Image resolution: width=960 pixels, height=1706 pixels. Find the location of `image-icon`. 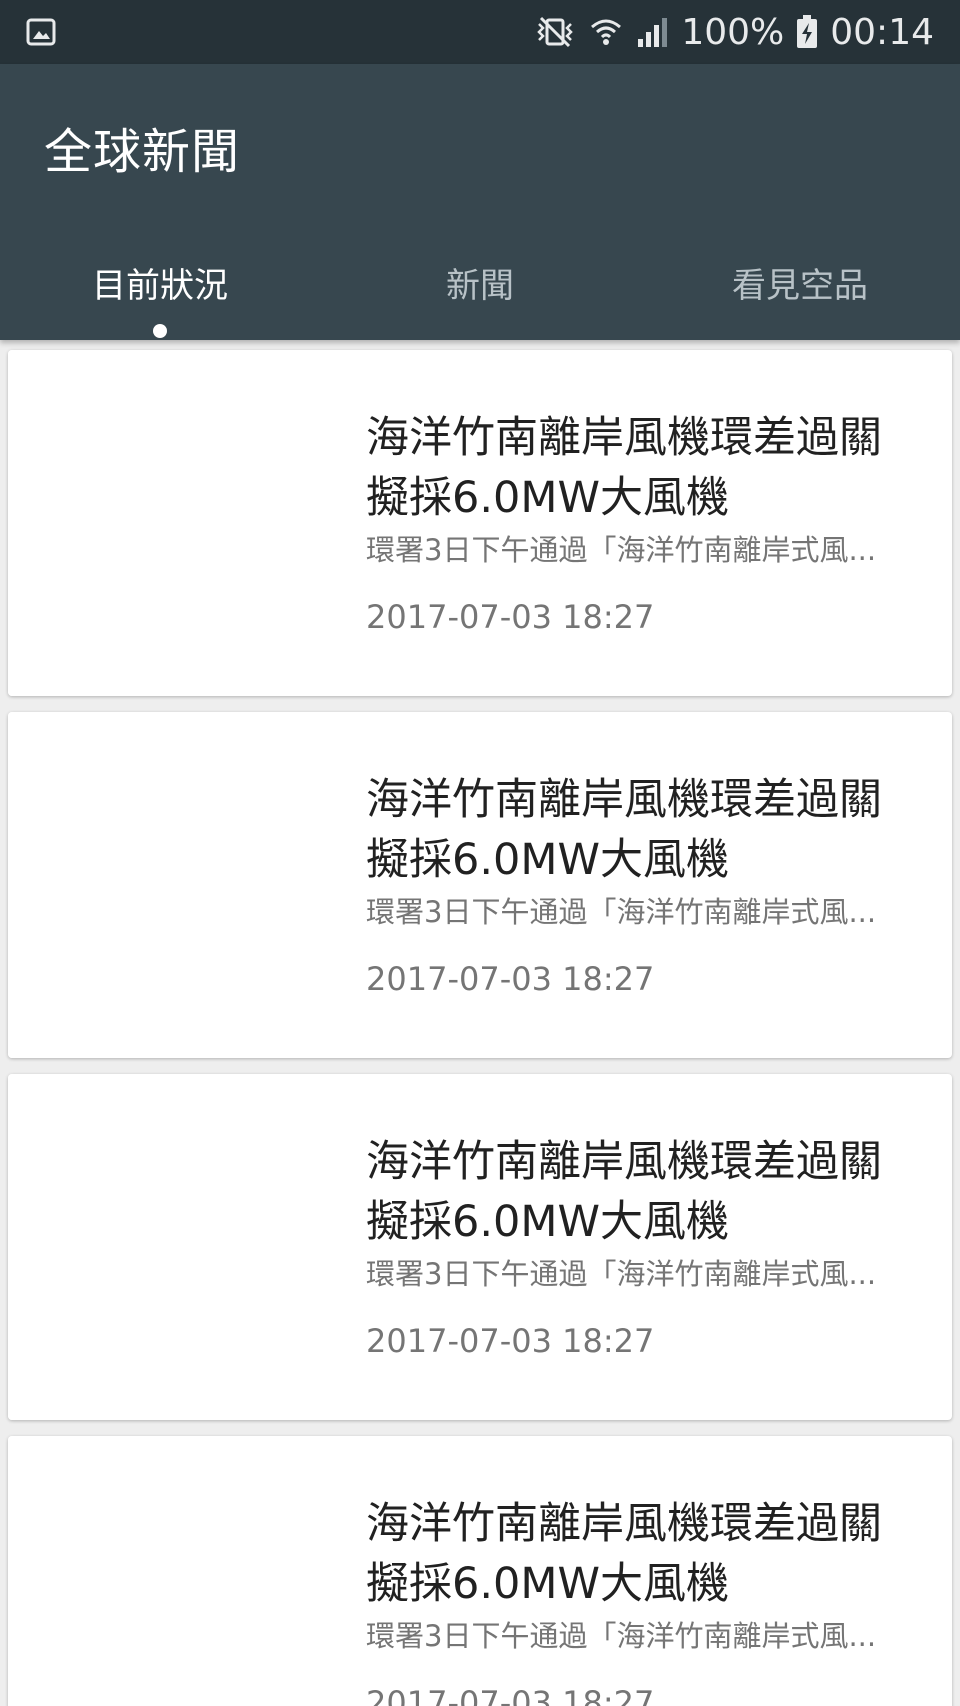

image-icon is located at coordinates (41, 32).